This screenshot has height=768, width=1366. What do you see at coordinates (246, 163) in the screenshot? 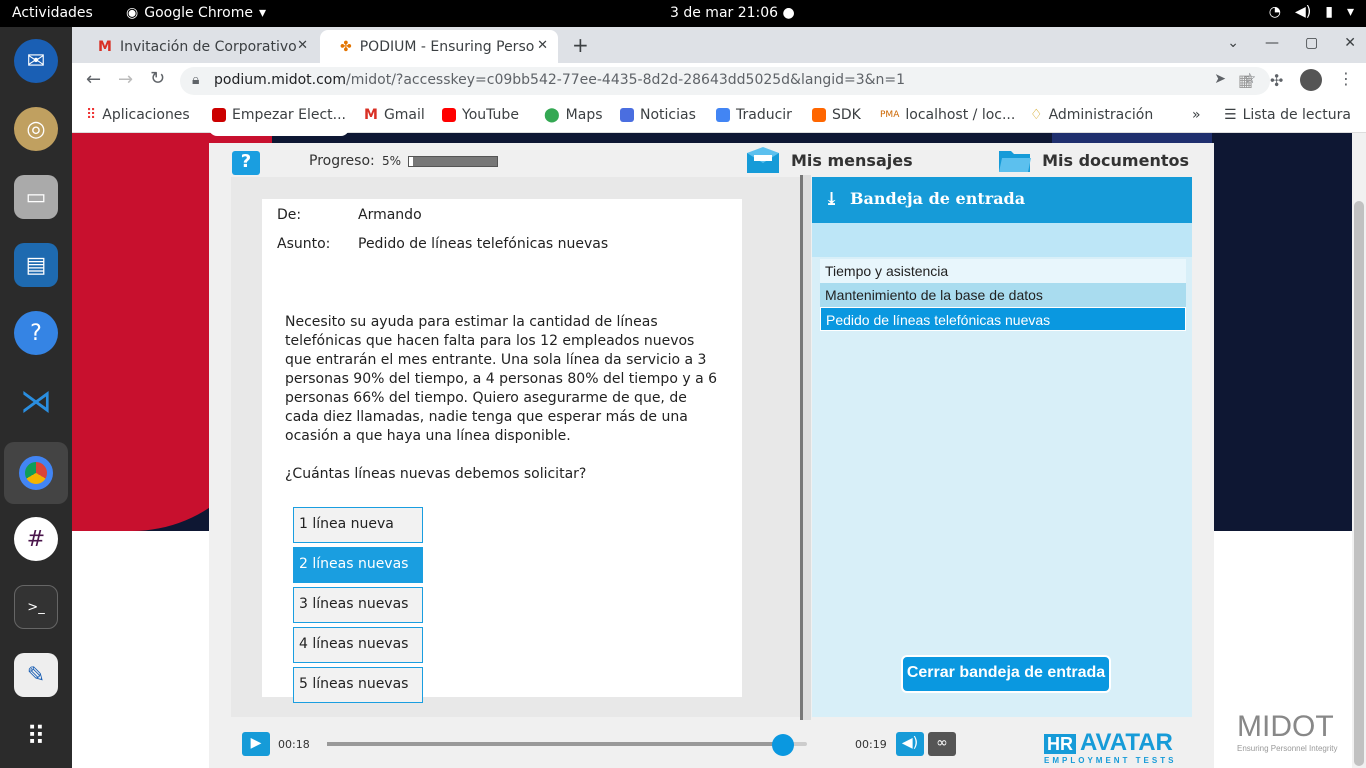
I see `help-button: ?` at bounding box center [246, 163].